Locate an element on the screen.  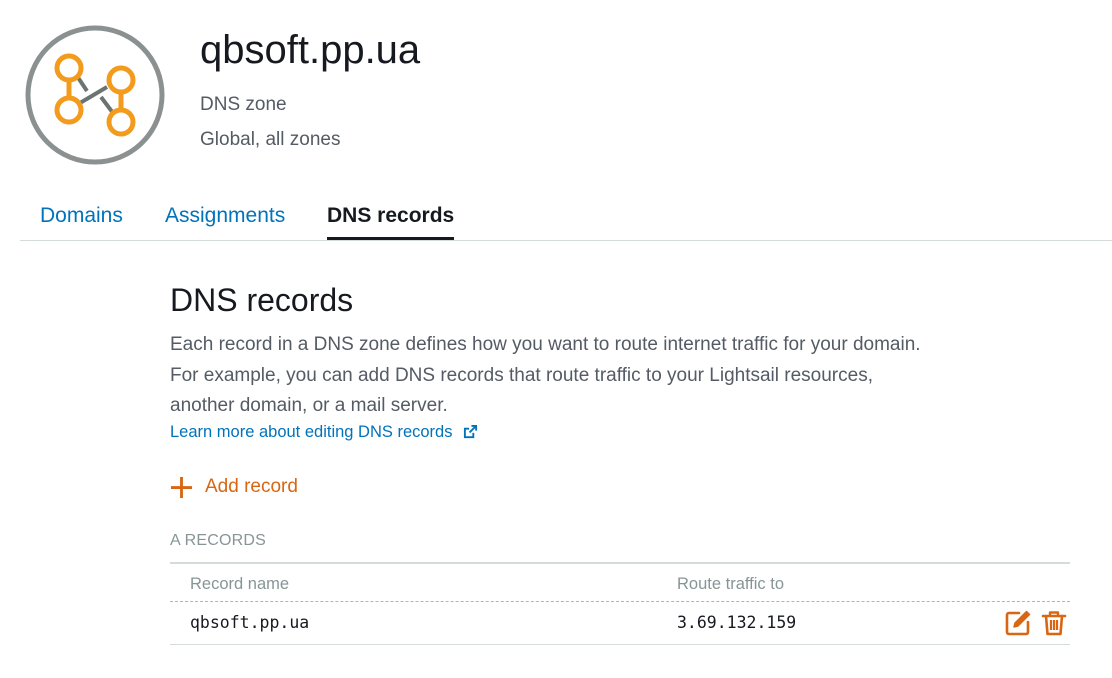
zone-title: qbsoft.pp.ua is located at coordinates (310, 50).